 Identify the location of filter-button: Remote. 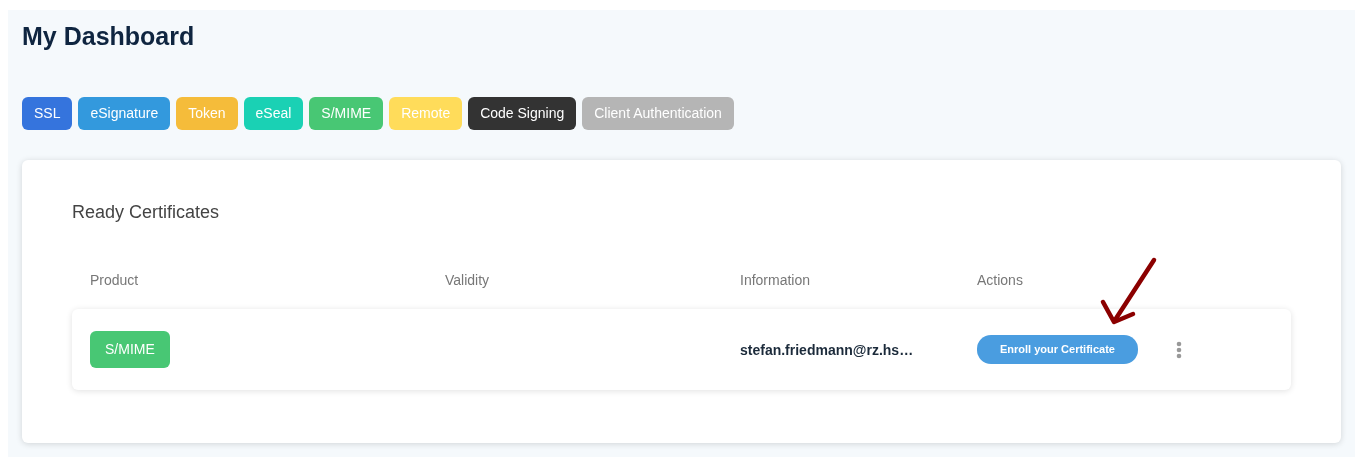
(426, 113).